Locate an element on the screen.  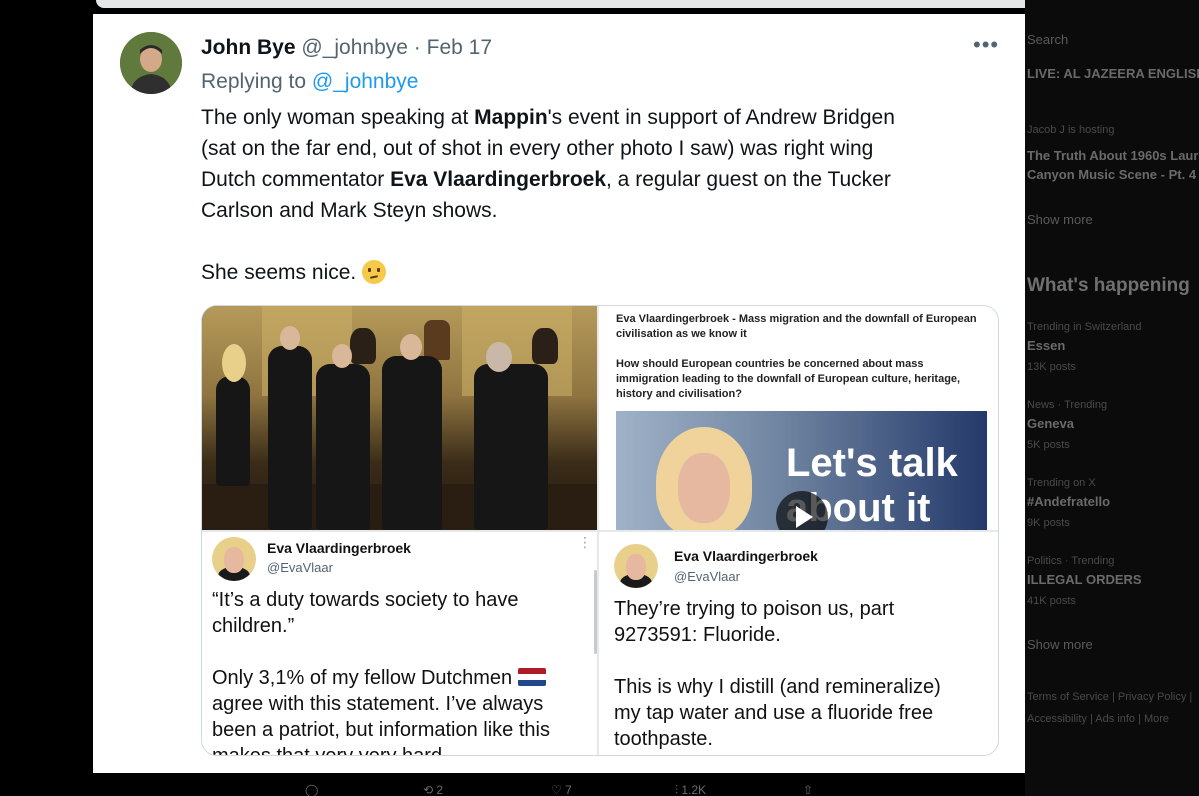
retweet-count: 2 is located at coordinates (440, 789).